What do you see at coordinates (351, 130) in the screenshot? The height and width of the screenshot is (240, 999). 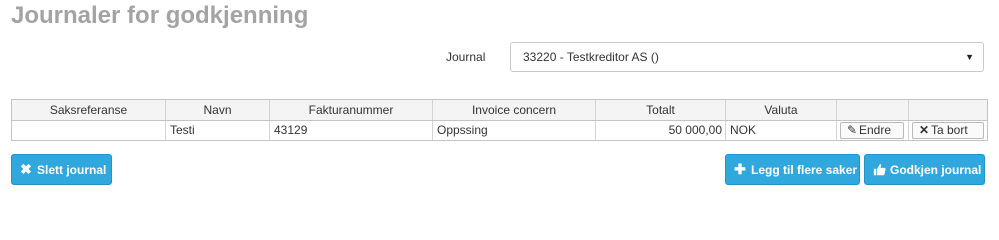 I see `cell-fakturanummer: 43129` at bounding box center [351, 130].